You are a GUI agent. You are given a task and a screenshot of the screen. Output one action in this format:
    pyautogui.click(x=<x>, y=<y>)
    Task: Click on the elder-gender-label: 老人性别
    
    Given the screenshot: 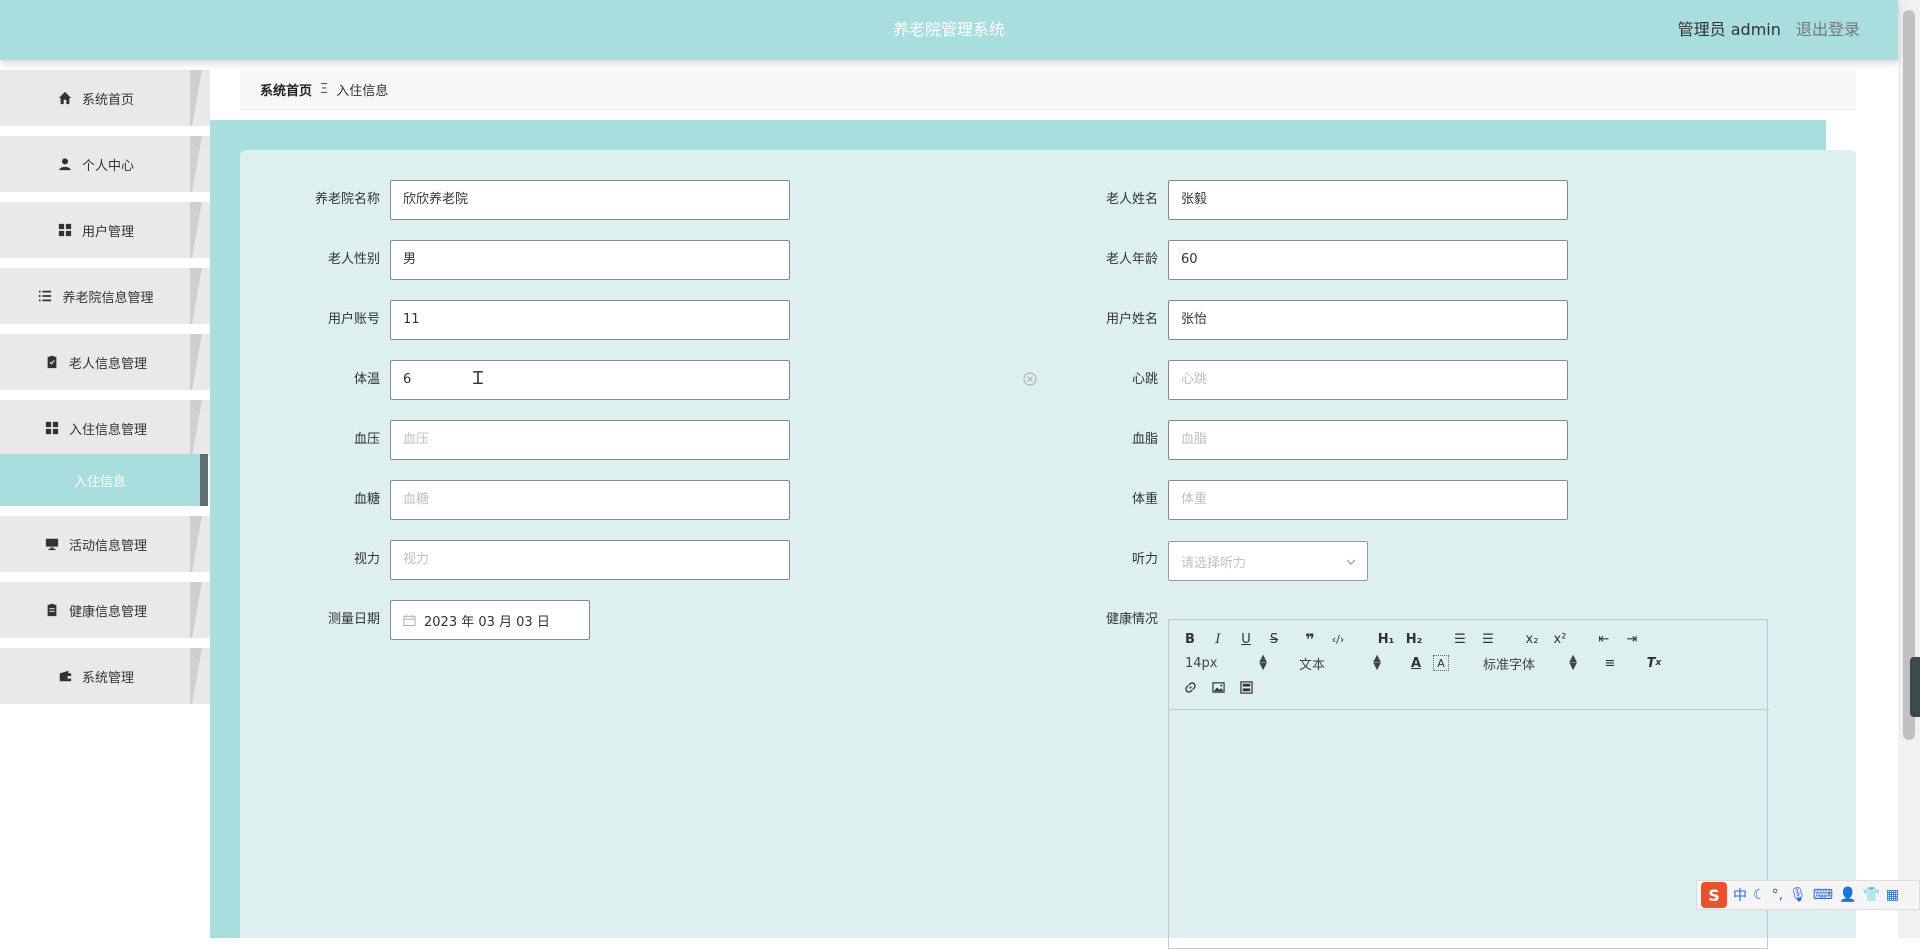 What is the action you would take?
    pyautogui.click(x=353, y=259)
    